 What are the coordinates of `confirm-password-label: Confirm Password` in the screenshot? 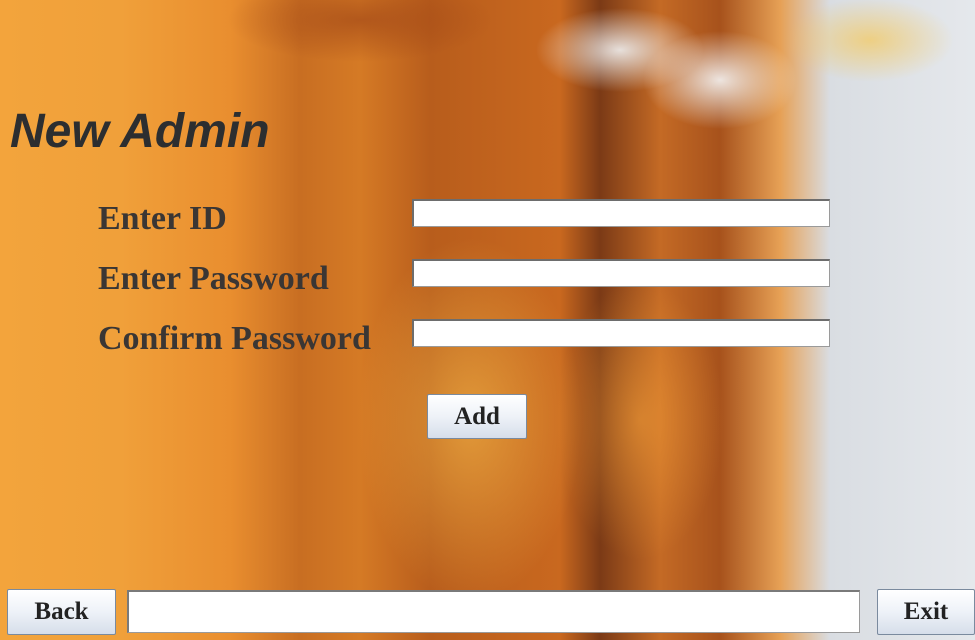 It's located at (234, 338).